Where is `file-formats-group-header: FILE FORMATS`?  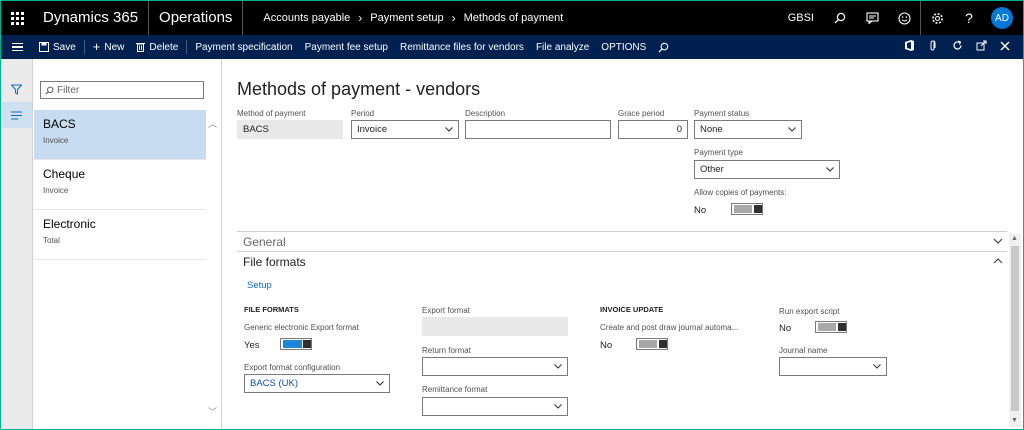
file-formats-group-header: FILE FORMATS is located at coordinates (271, 309).